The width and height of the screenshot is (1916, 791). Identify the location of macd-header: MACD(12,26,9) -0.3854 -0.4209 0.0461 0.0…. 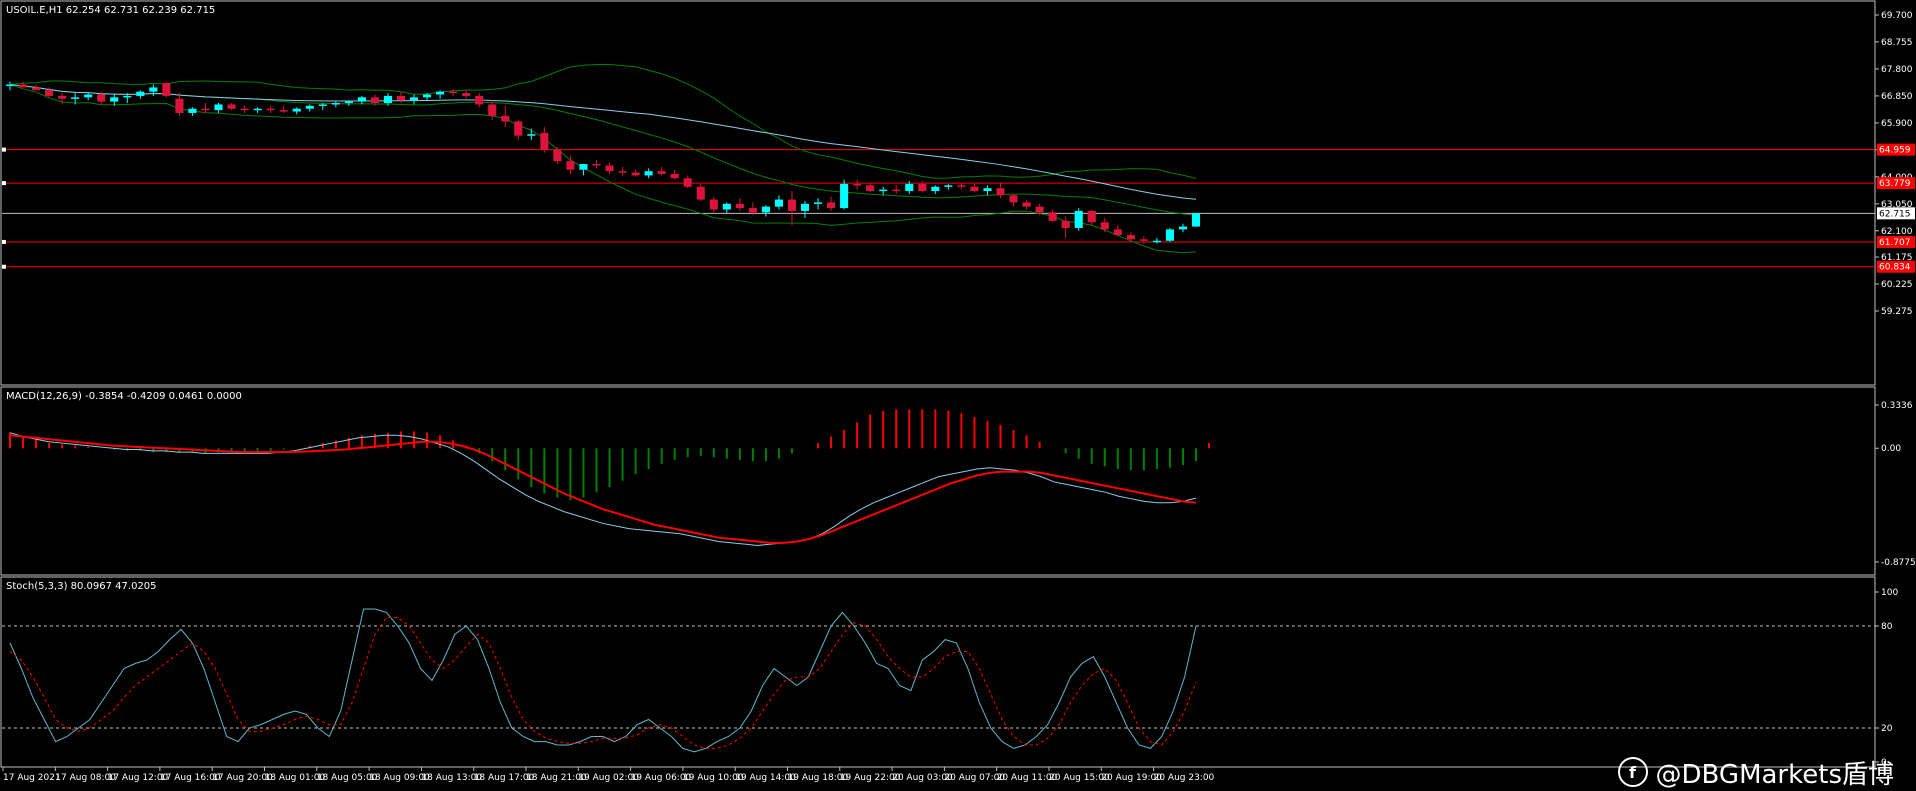
(124, 396).